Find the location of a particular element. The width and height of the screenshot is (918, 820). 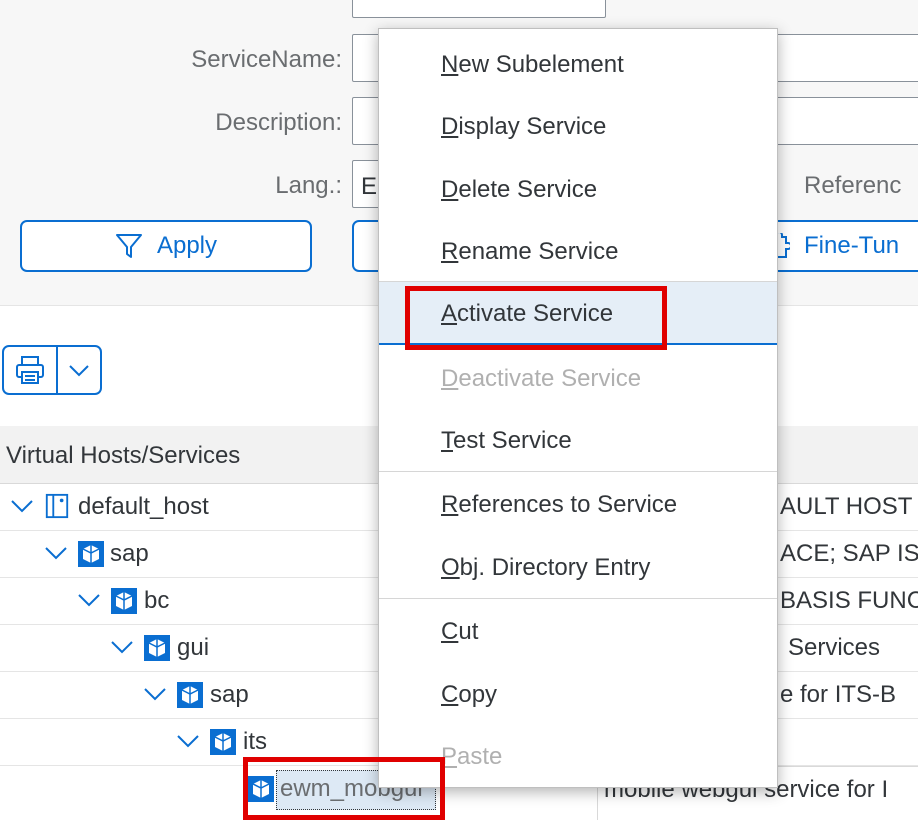

print-toolbar is located at coordinates (52, 370).